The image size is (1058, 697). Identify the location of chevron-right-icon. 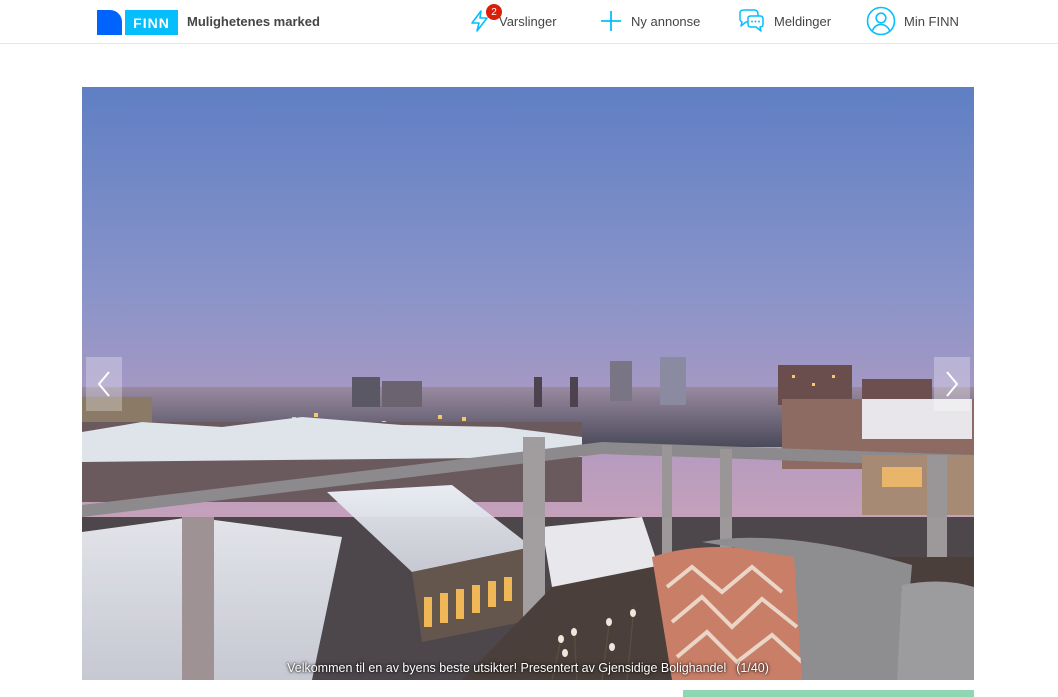
(952, 384).